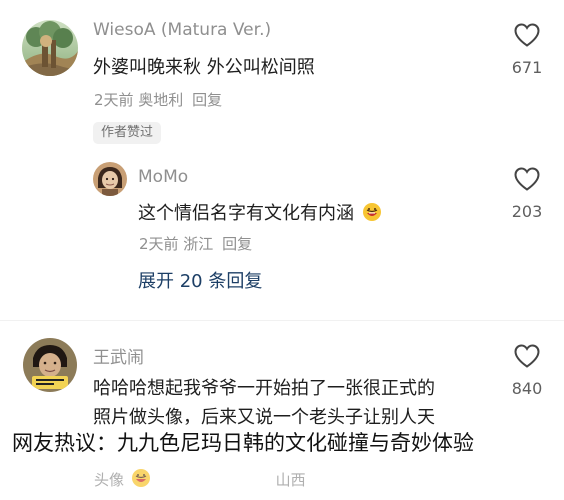 The height and width of the screenshot is (500, 564). What do you see at coordinates (264, 388) in the screenshot?
I see `comment-text-line-1: 哈哈哈想起我爷爷一开始拍了一张很正式的` at bounding box center [264, 388].